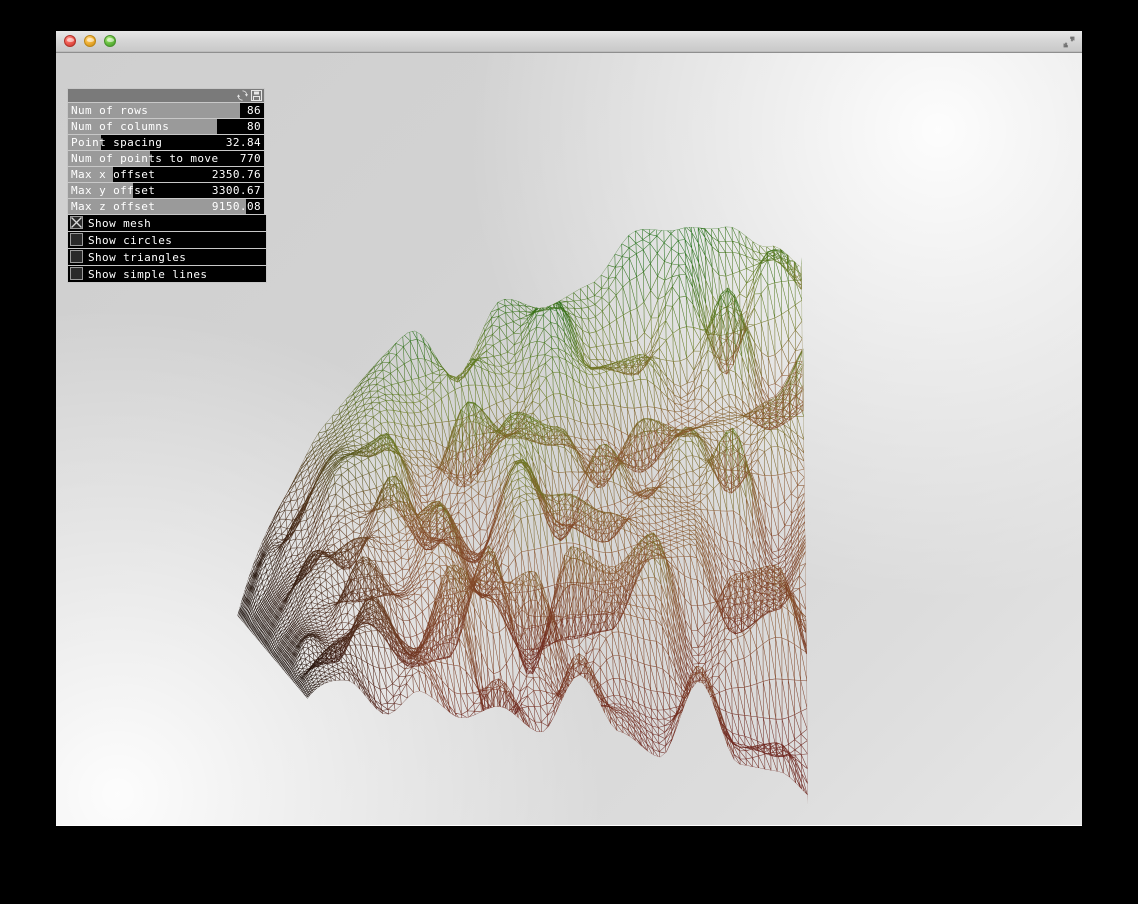 This screenshot has height=904, width=1138. I want to click on window-controls, so click(90, 41).